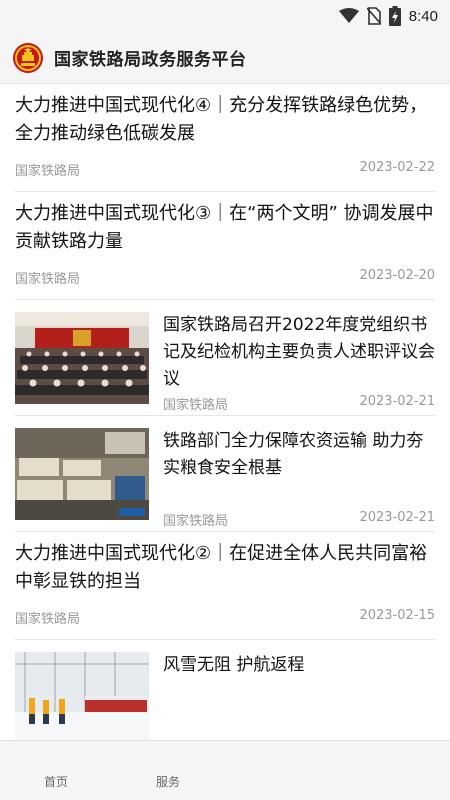  What do you see at coordinates (82, 696) in the screenshot?
I see `snowy-railway-thumbnail` at bounding box center [82, 696].